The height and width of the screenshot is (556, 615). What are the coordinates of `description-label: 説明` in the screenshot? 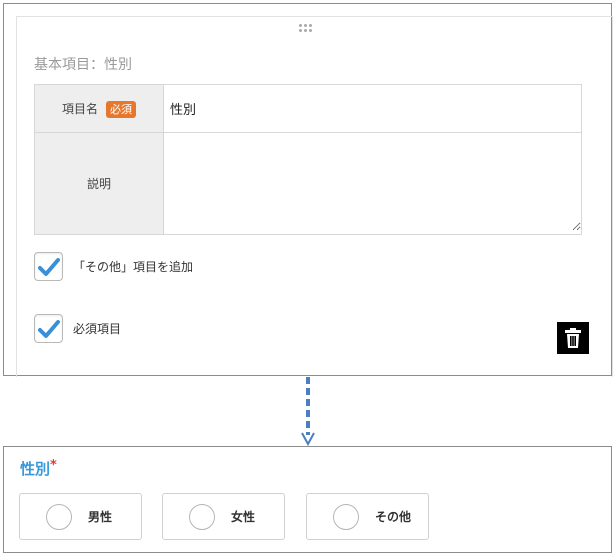 It's located at (98, 184).